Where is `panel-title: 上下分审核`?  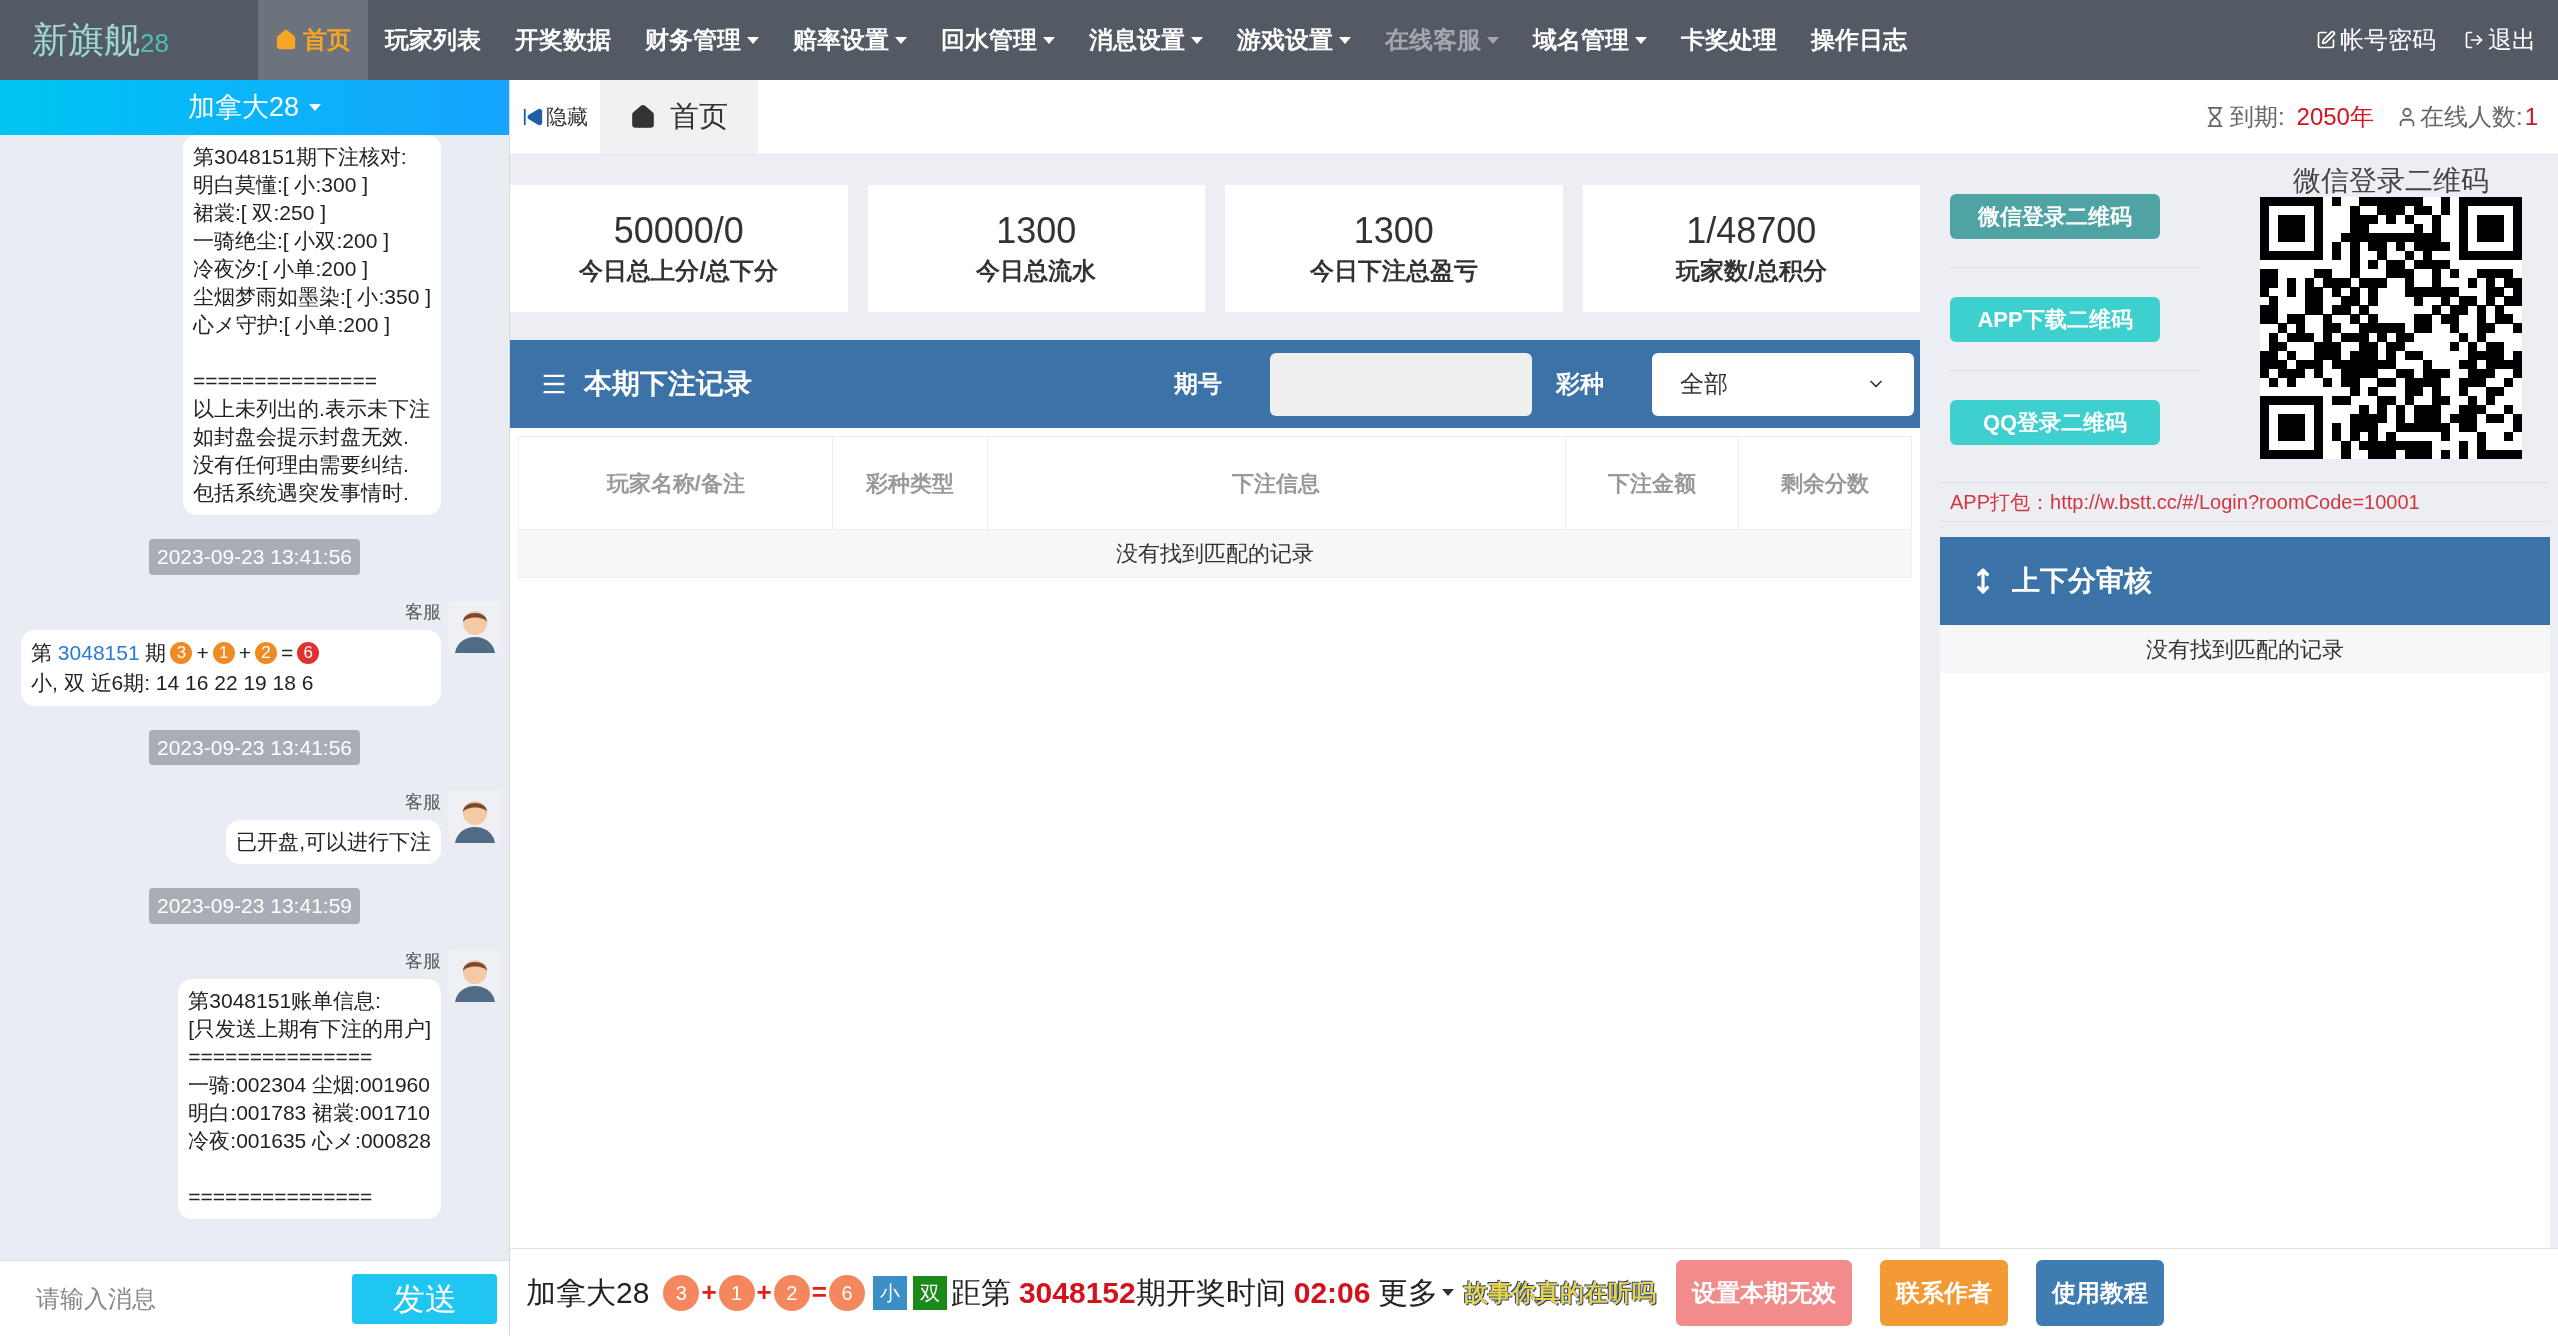
panel-title: 上下分审核 is located at coordinates (2082, 581).